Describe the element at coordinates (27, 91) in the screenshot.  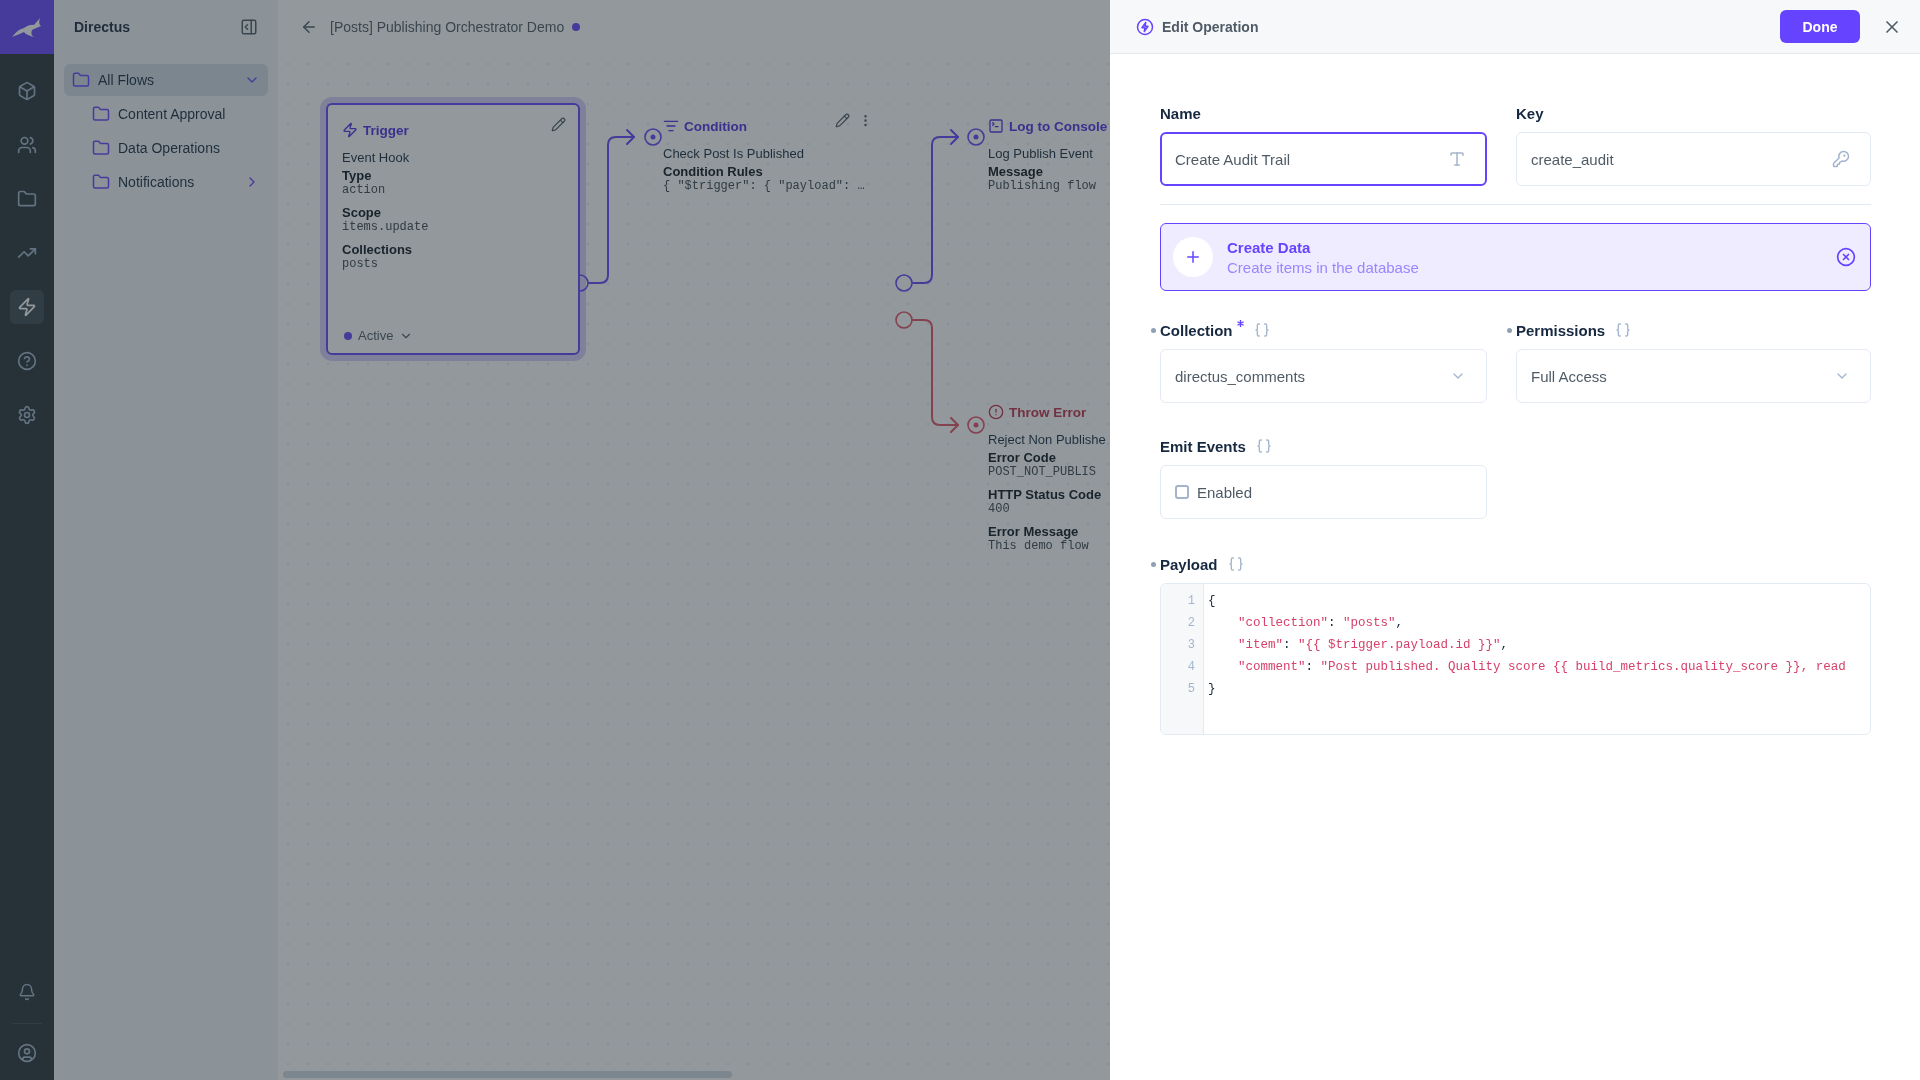
I see `box-icon` at that location.